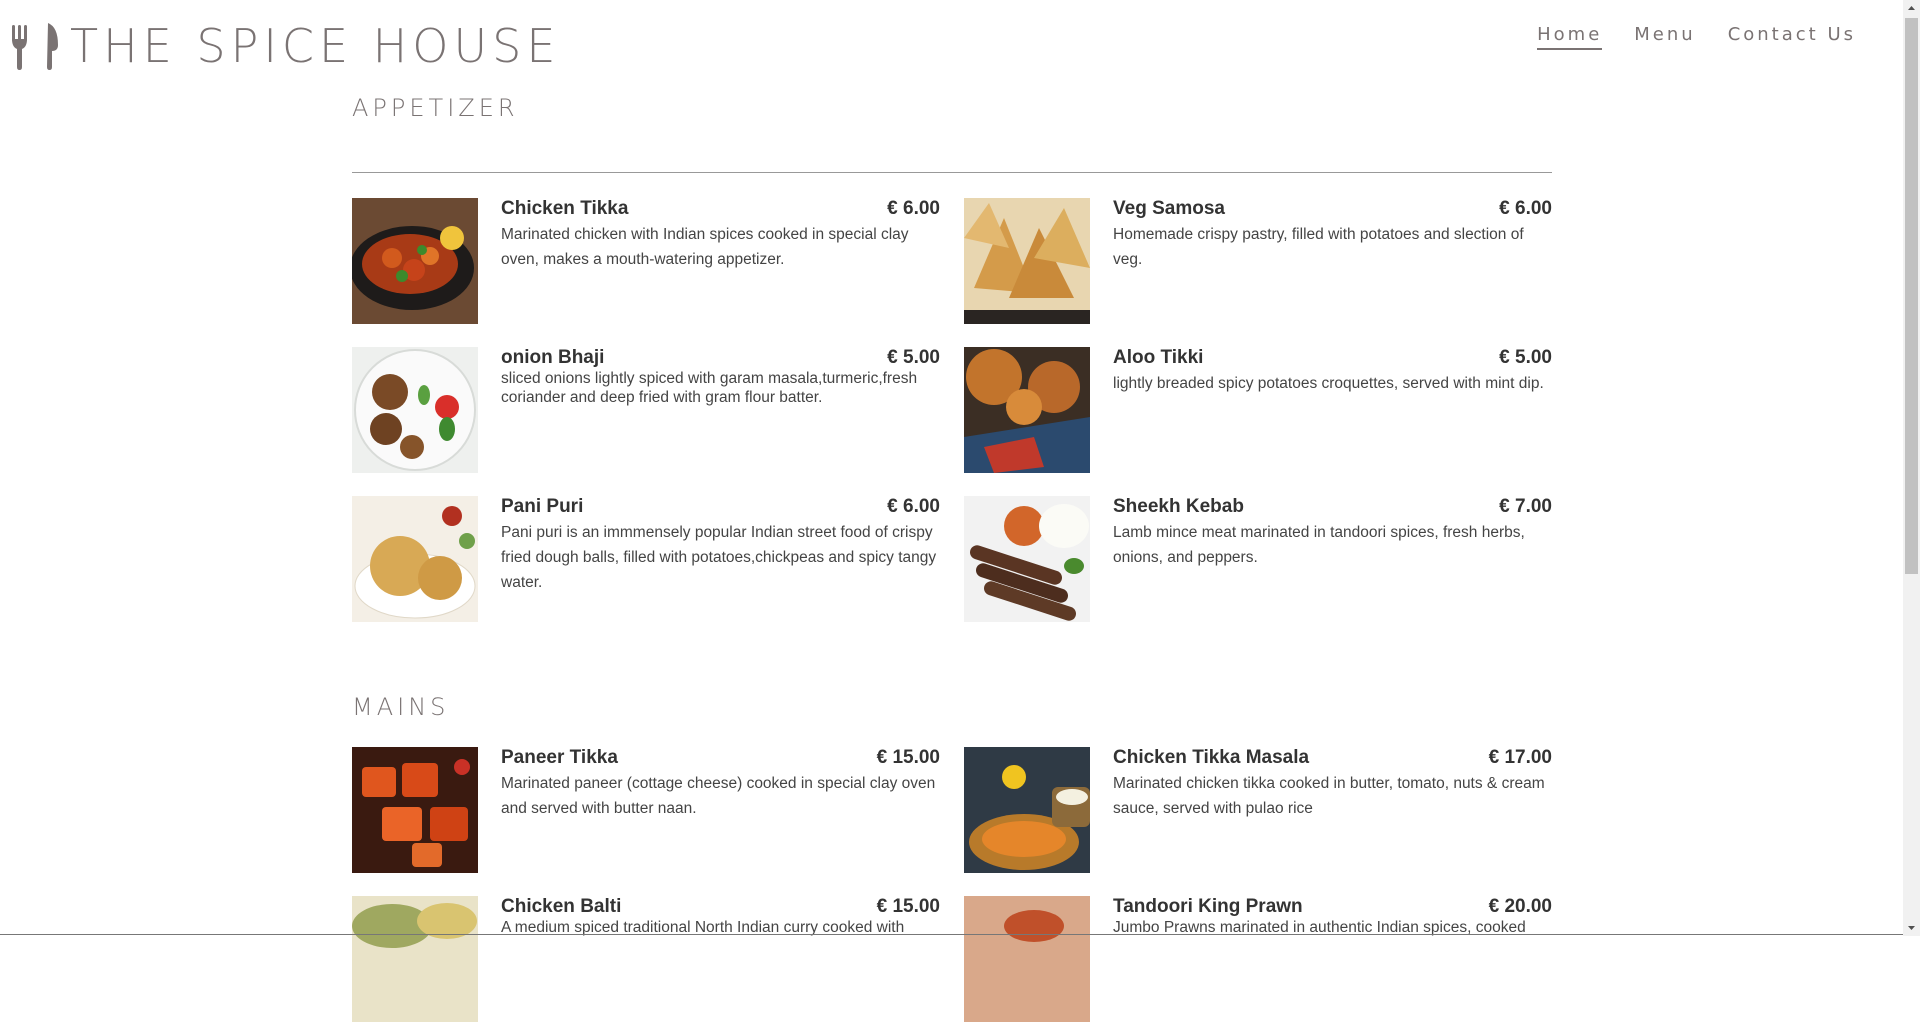 Image resolution: width=1920 pixels, height=1022 pixels. I want to click on logo: THE SPICE HOUSE, so click(284, 46).